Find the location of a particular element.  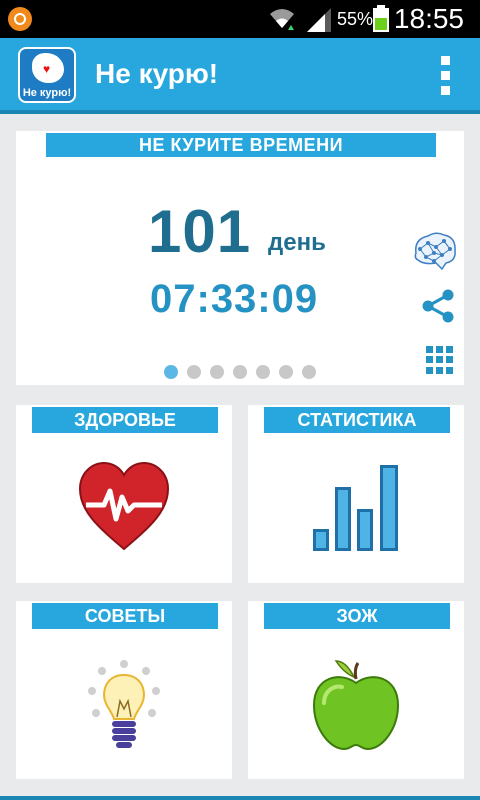

battery-percent: 55% is located at coordinates (355, 19).